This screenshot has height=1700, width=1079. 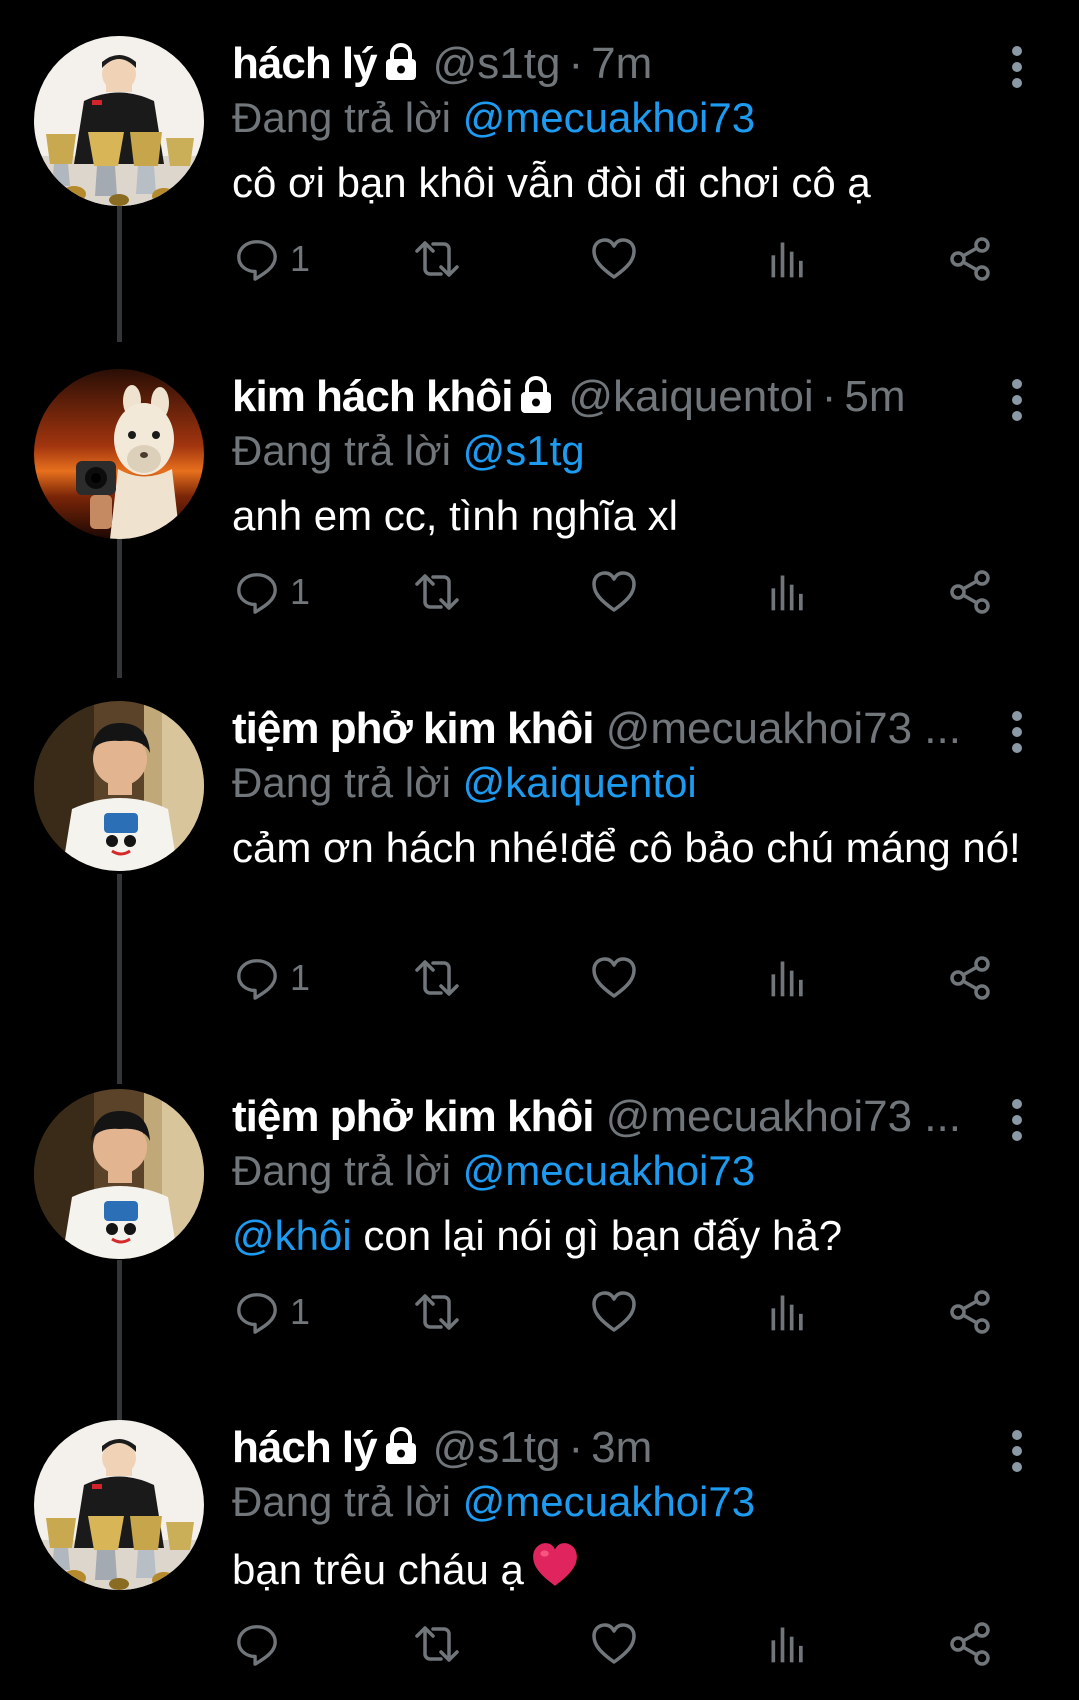 I want to click on tweet-header: kim hách khôi @kaiquentoi · 5m, so click(x=612, y=397).